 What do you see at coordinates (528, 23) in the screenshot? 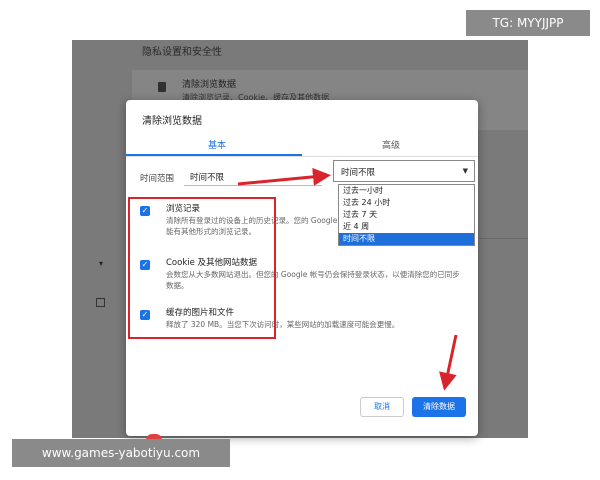
I see `watermark-top: TG: MYYJJPP` at bounding box center [528, 23].